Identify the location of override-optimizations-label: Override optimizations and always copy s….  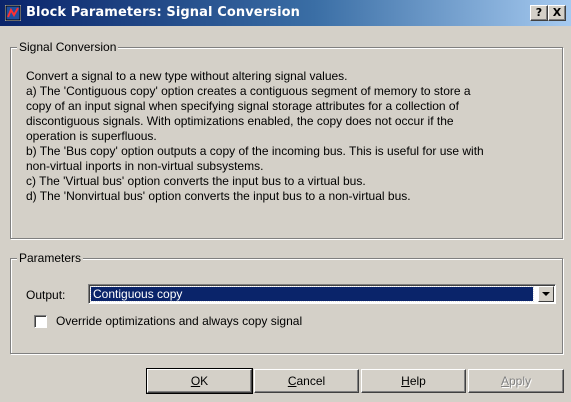
(179, 321).